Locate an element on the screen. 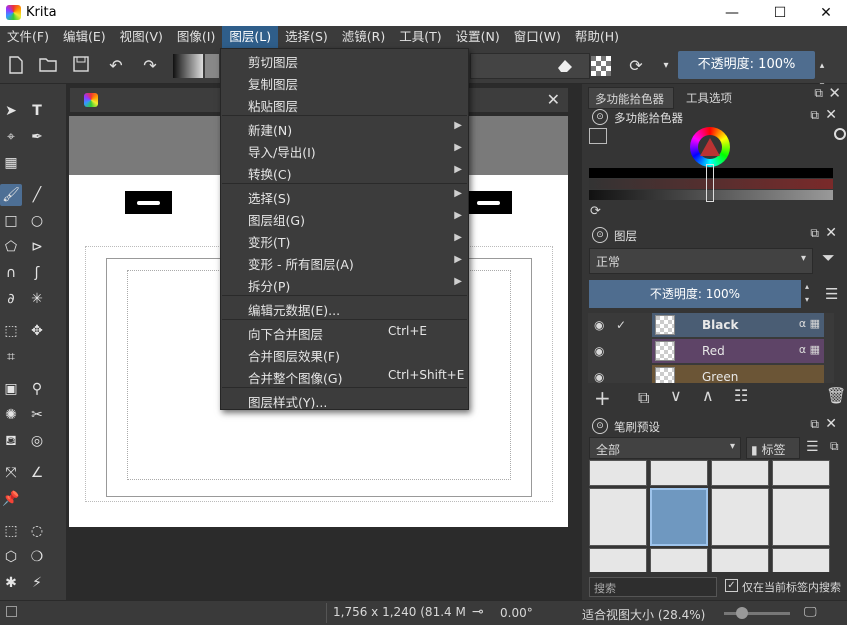  tag-button: ▮ 标签 is located at coordinates (773, 448).